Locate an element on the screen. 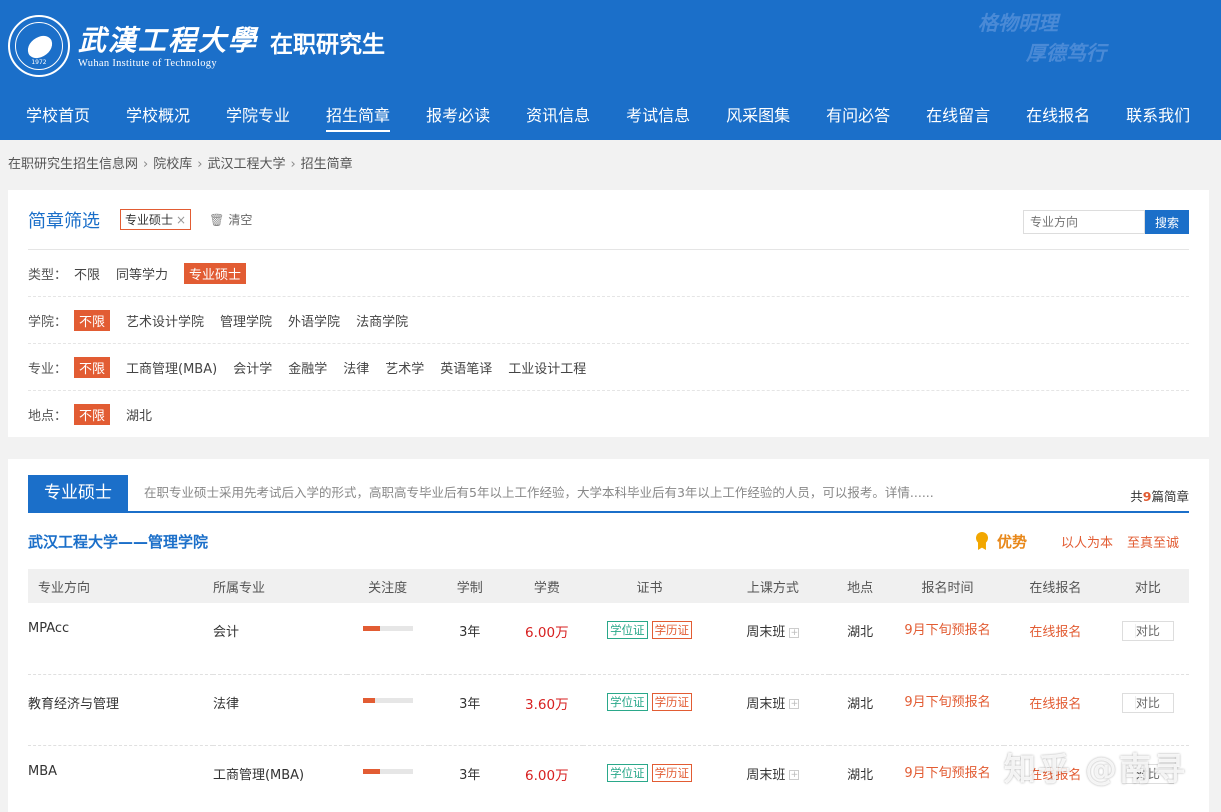 The width and height of the screenshot is (1221, 812). nav-item: 在线报名 is located at coordinates (1058, 116).